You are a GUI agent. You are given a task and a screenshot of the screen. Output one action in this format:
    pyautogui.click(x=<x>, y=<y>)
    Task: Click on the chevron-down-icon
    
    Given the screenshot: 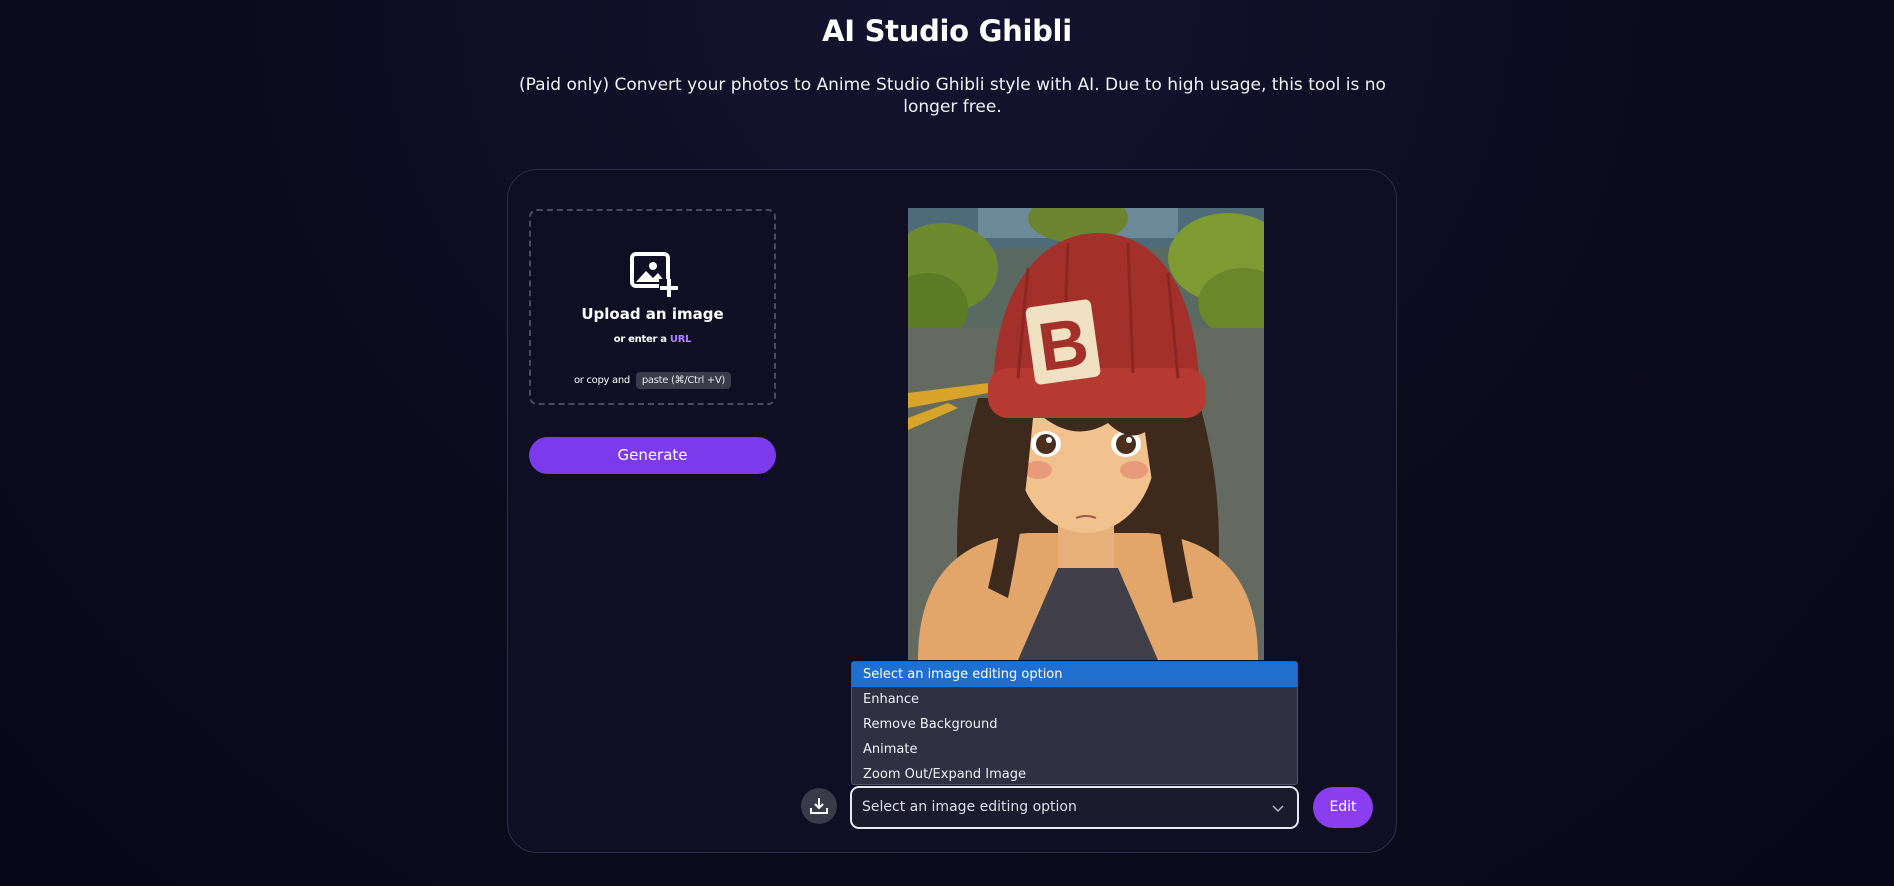 What is the action you would take?
    pyautogui.click(x=1278, y=809)
    